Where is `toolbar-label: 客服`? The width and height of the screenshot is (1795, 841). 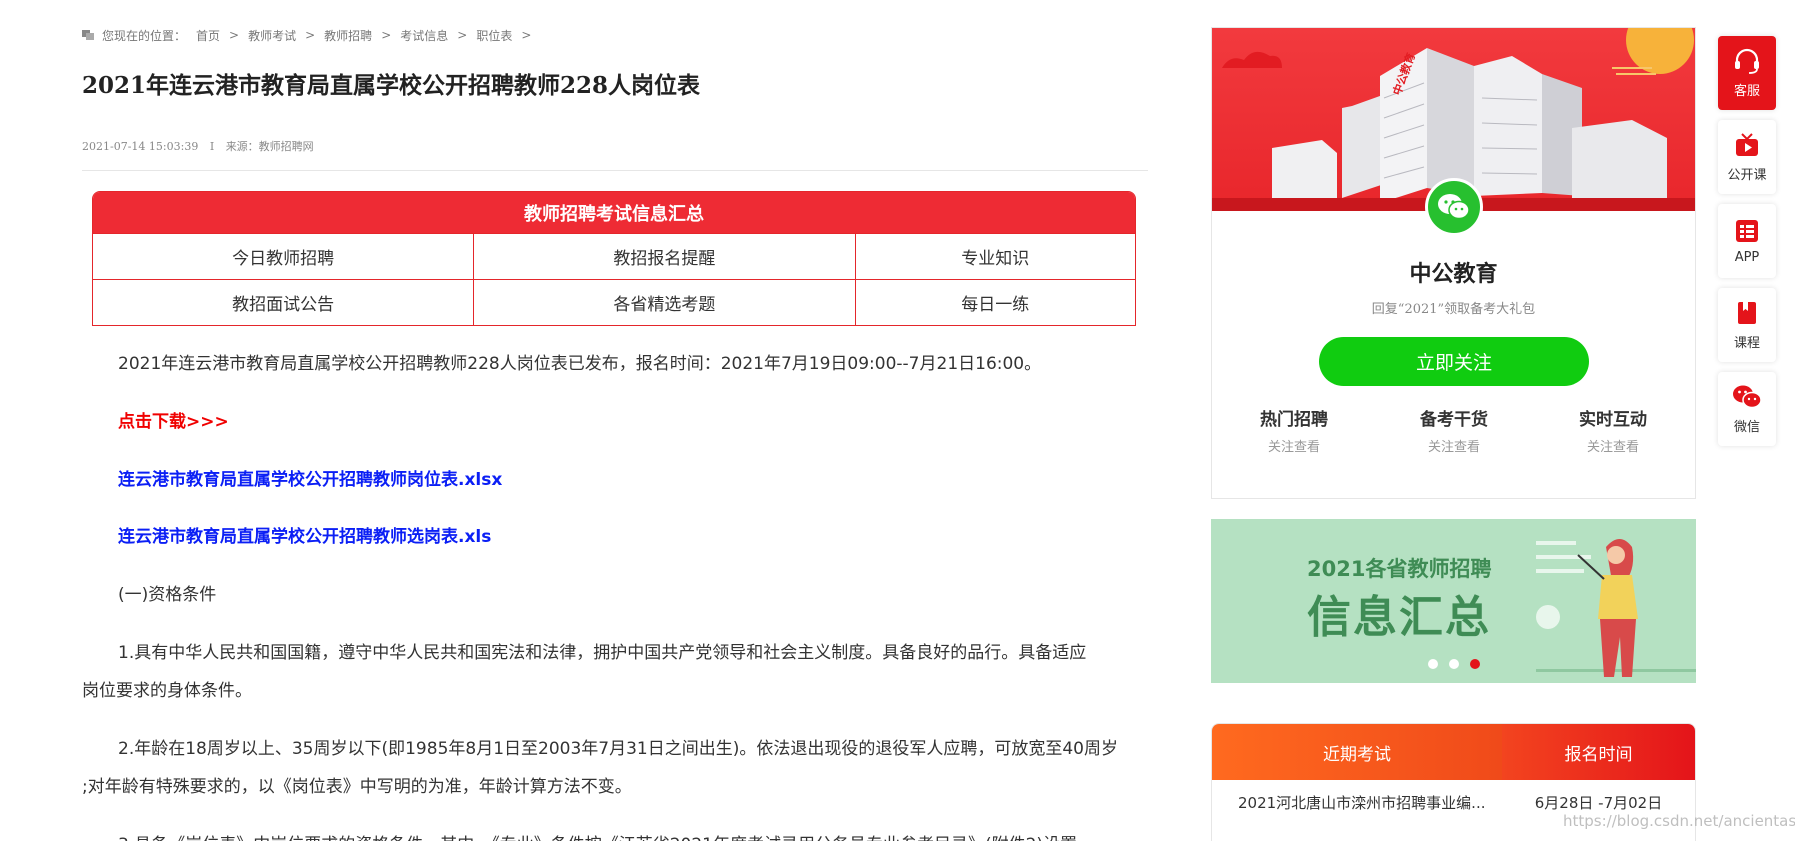 toolbar-label: 客服 is located at coordinates (1746, 91).